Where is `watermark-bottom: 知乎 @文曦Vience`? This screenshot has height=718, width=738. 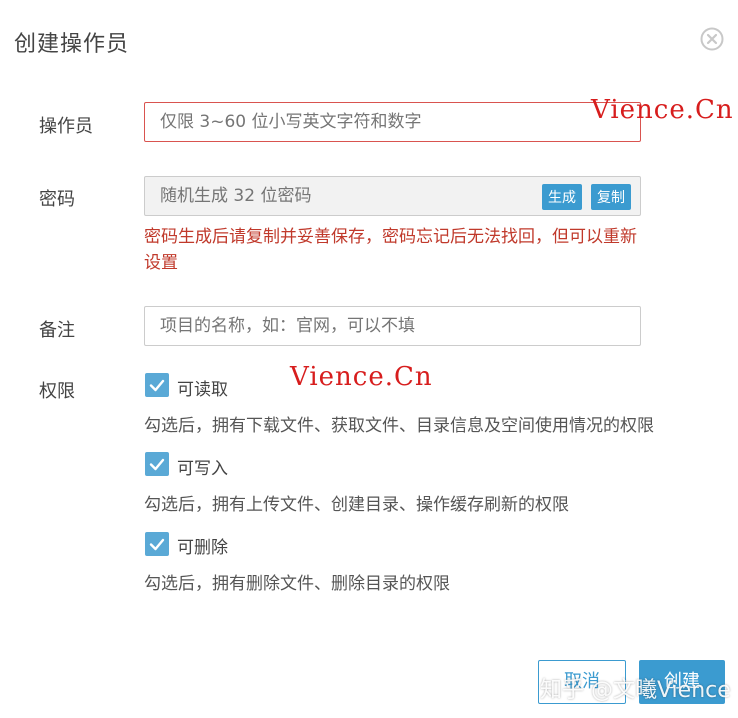 watermark-bottom: 知乎 @文曦Vience is located at coordinates (635, 690).